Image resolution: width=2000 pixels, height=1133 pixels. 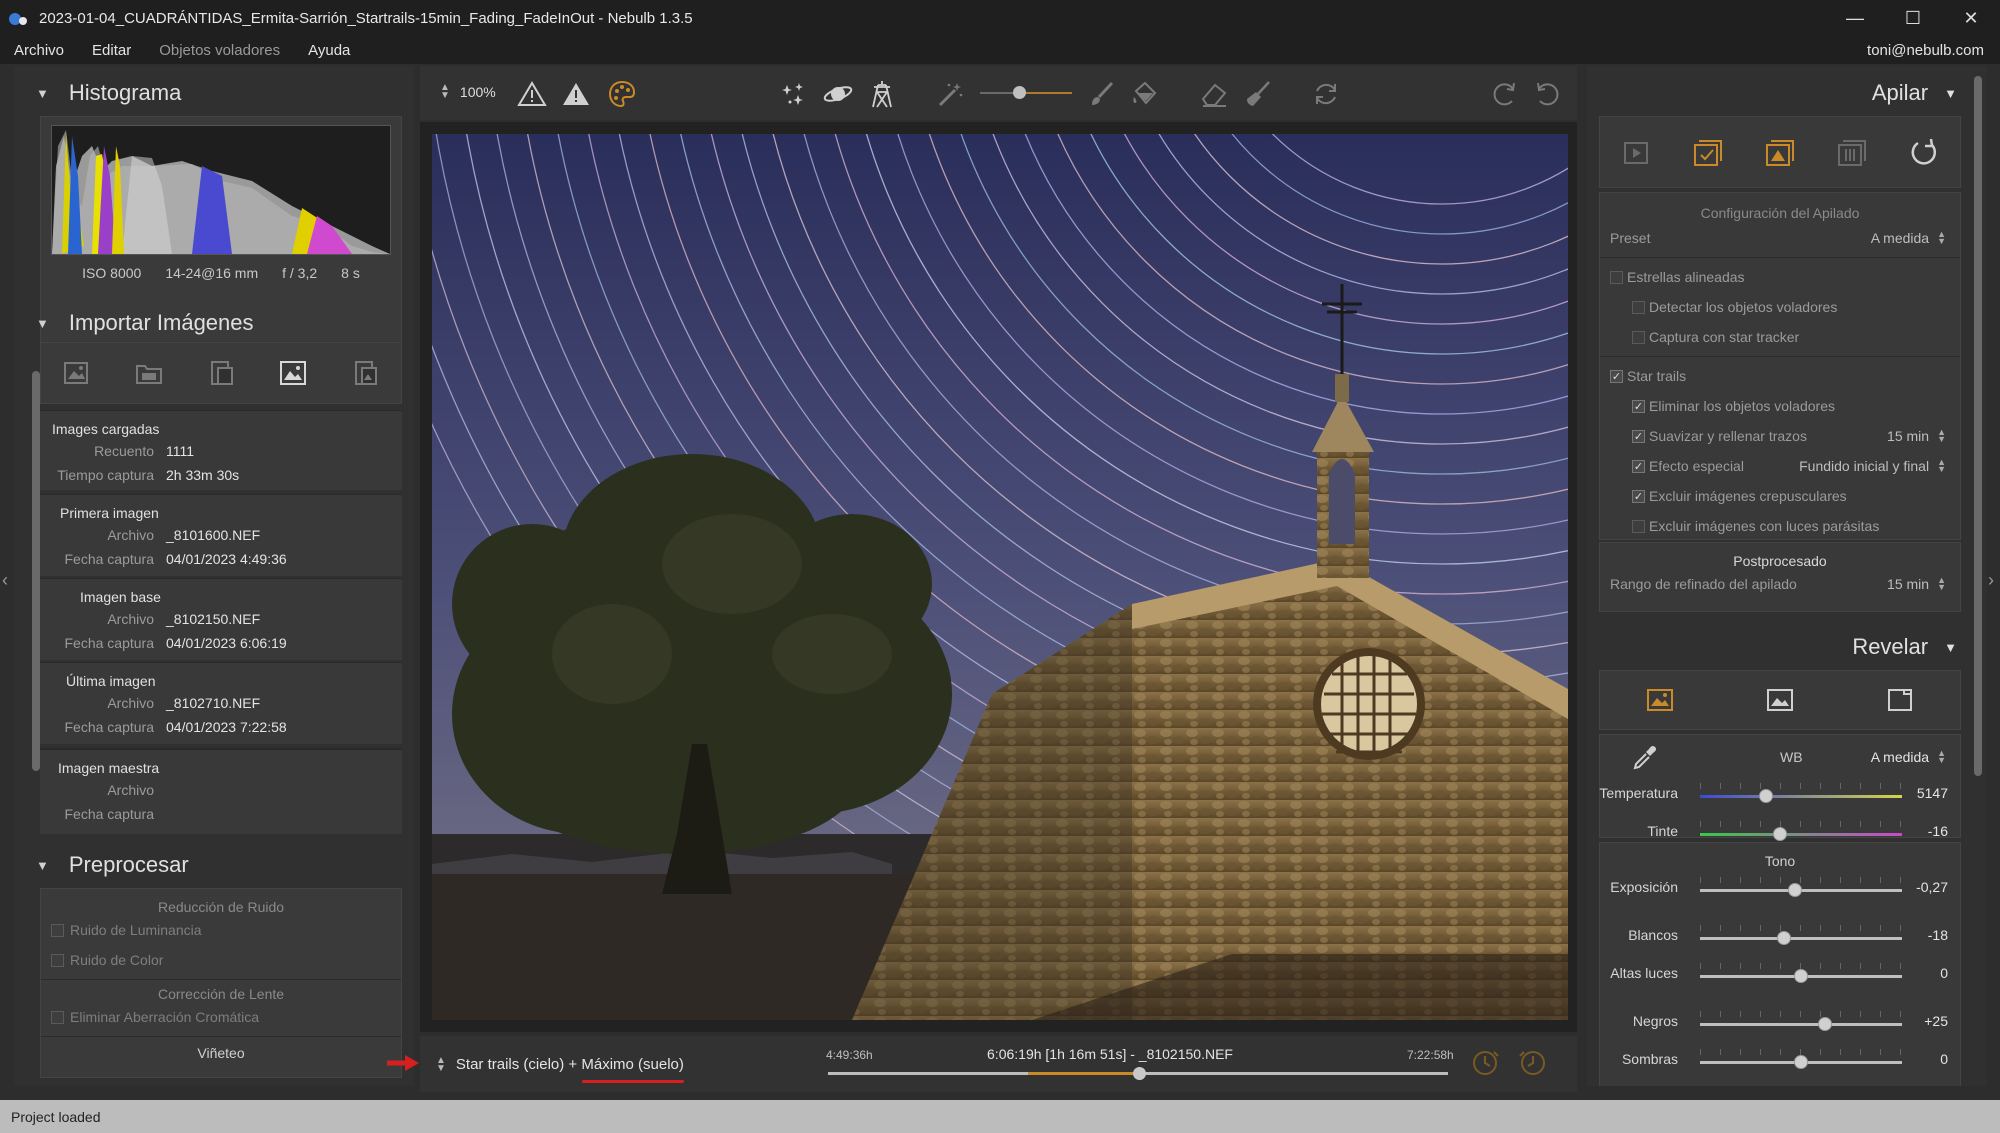 I want to click on eyedropper-icon, so click(x=1645, y=757).